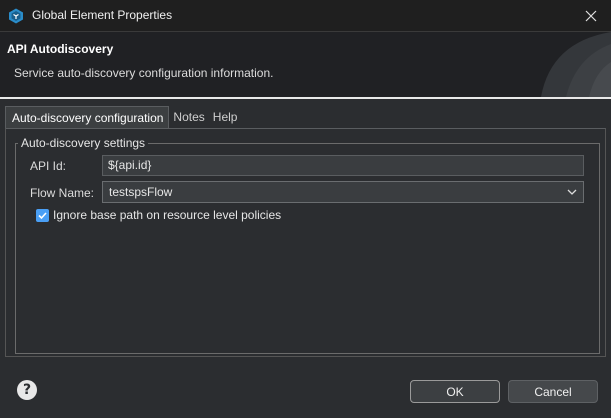  What do you see at coordinates (60, 49) in the screenshot?
I see `banner-title: API Autodiscovery` at bounding box center [60, 49].